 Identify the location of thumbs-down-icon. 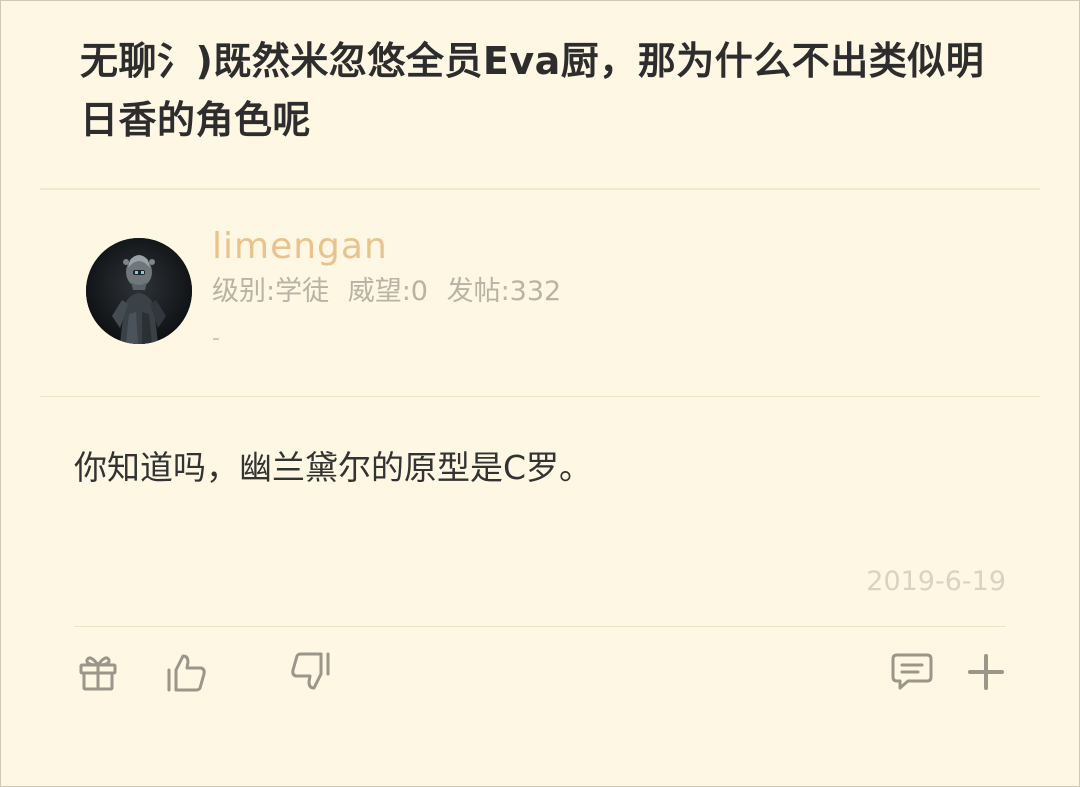
(310, 672).